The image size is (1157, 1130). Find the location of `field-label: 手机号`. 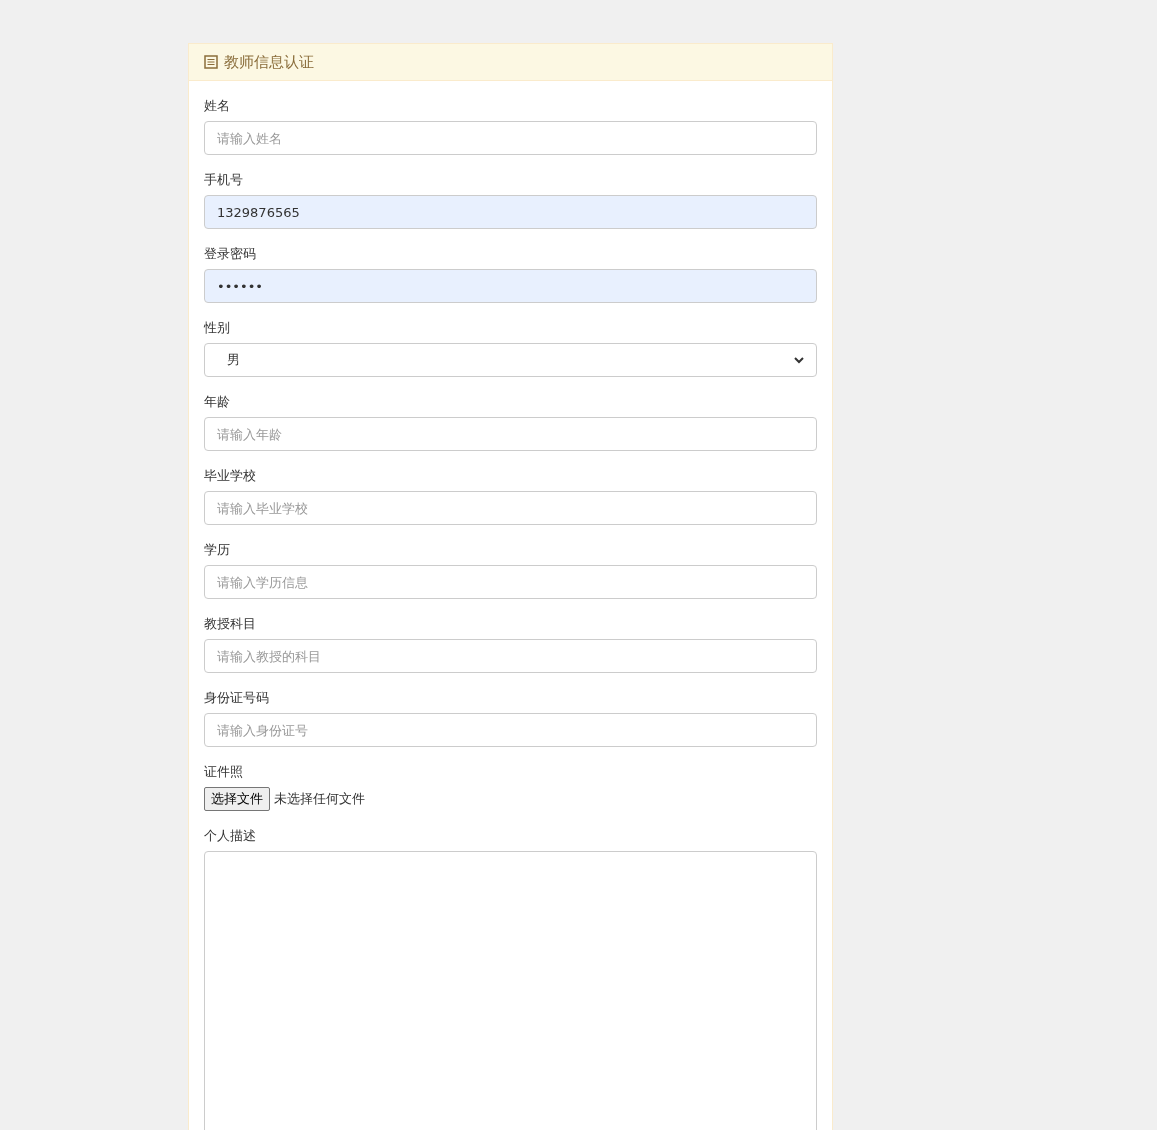

field-label: 手机号 is located at coordinates (223, 180).